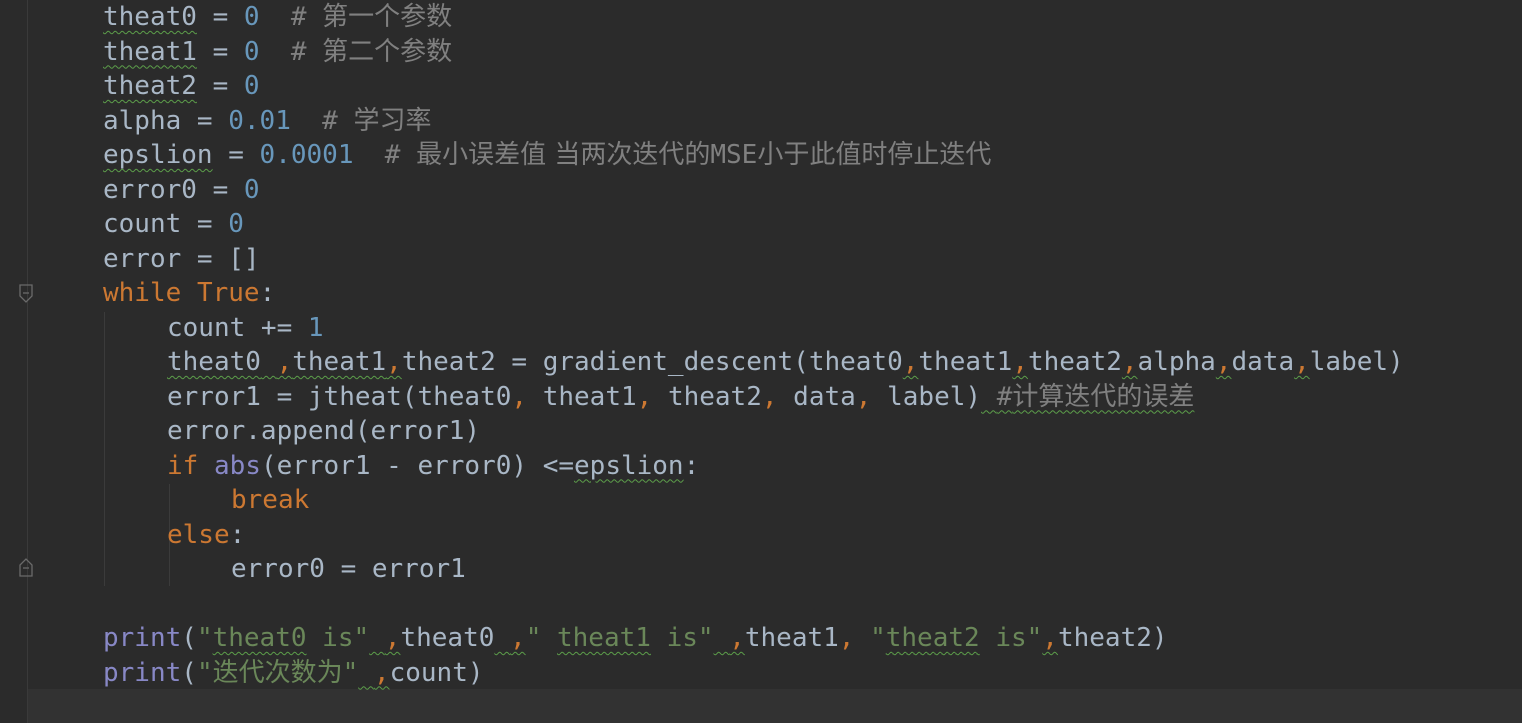 This screenshot has height=723, width=1522. Describe the element at coordinates (26, 567) in the screenshot. I see `fold-end-icon` at that location.